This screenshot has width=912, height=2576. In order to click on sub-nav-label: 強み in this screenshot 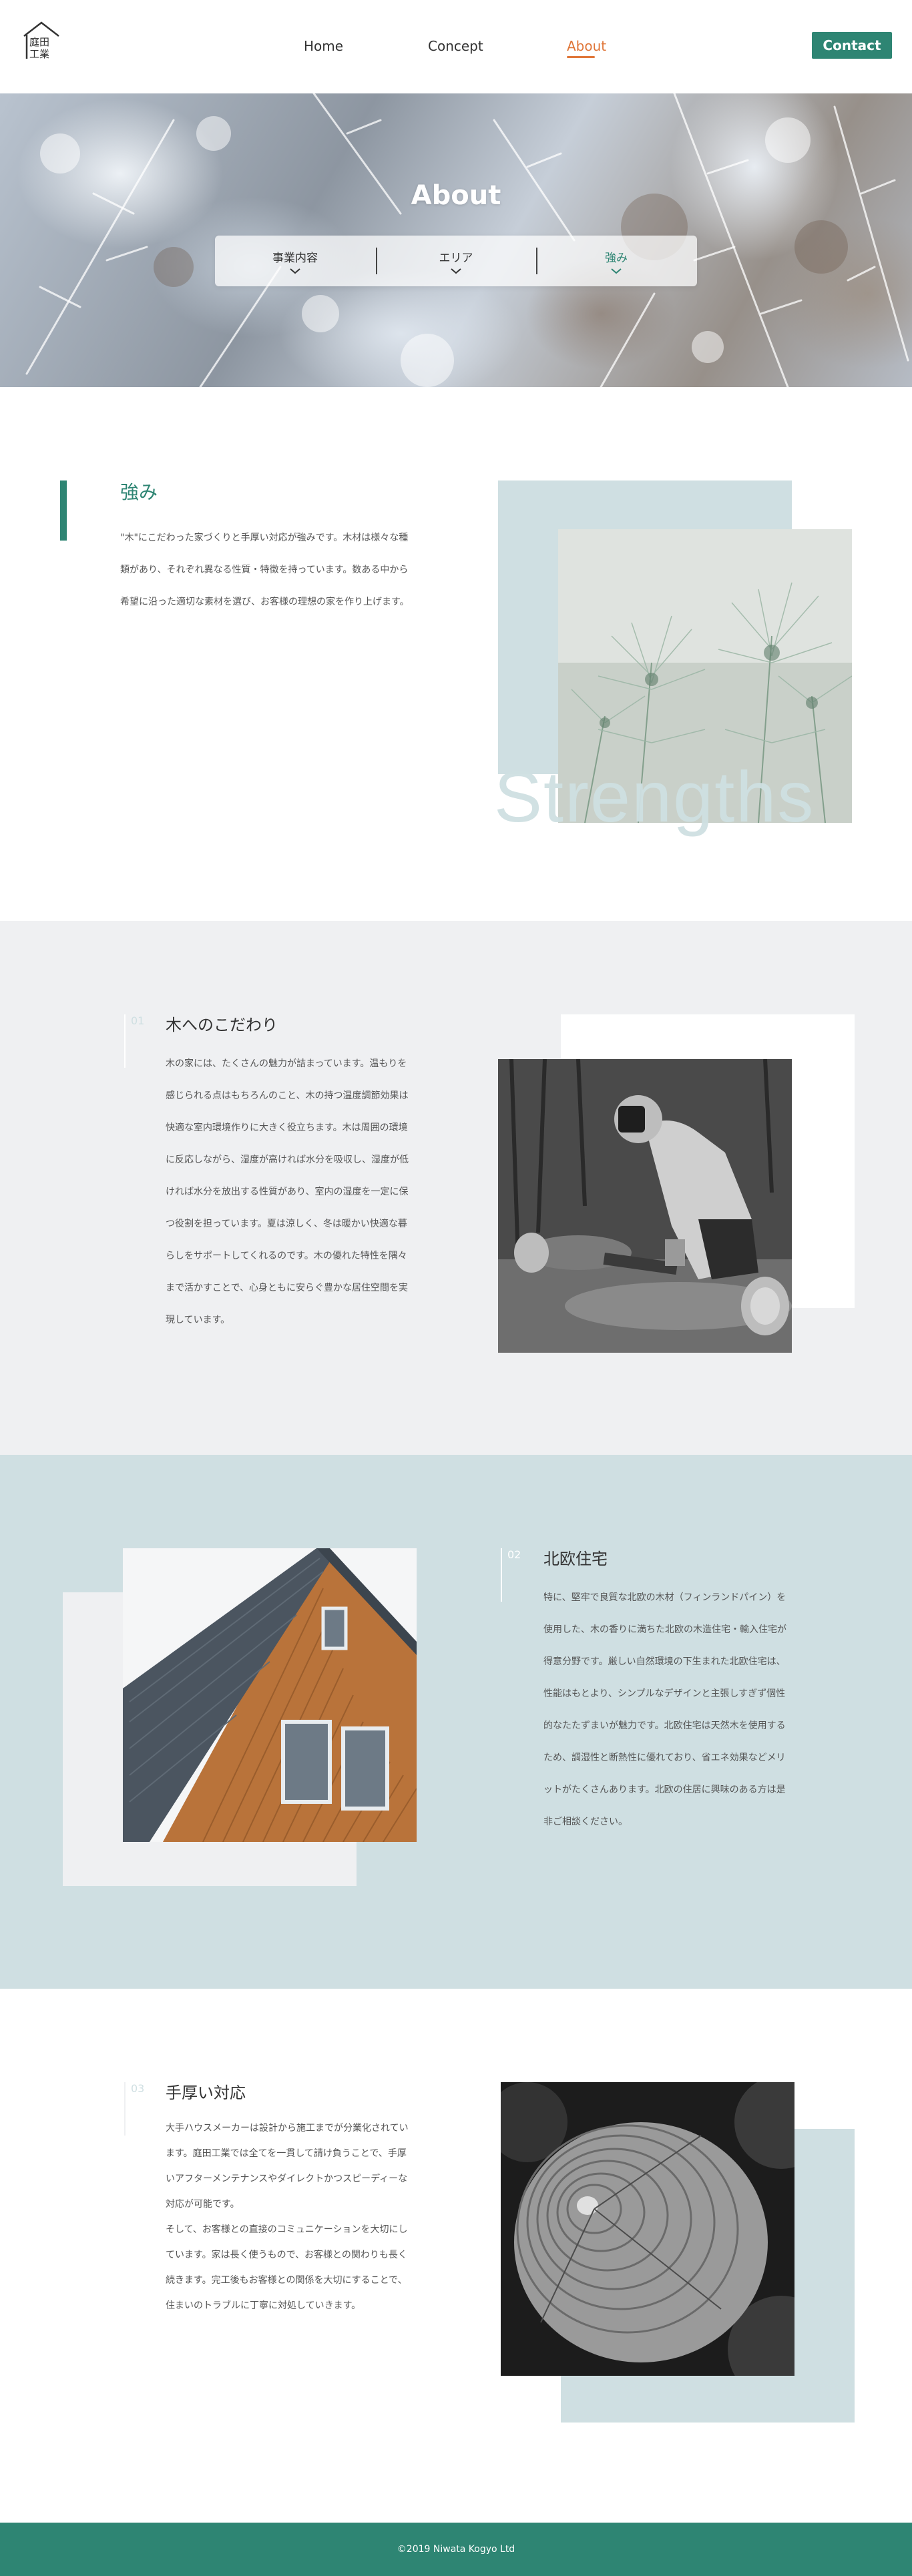, I will do `click(616, 258)`.